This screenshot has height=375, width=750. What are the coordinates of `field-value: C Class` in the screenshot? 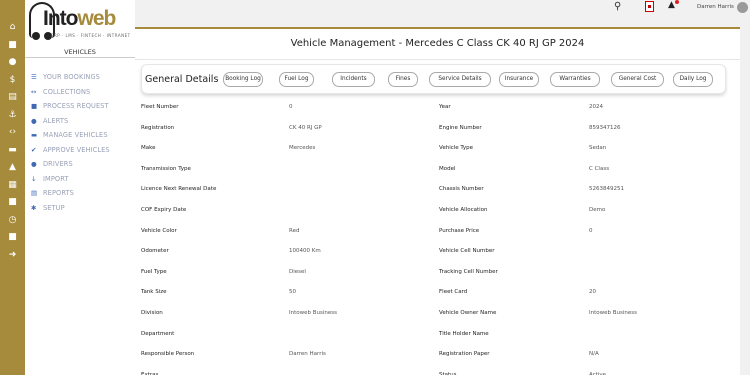 It's located at (599, 168).